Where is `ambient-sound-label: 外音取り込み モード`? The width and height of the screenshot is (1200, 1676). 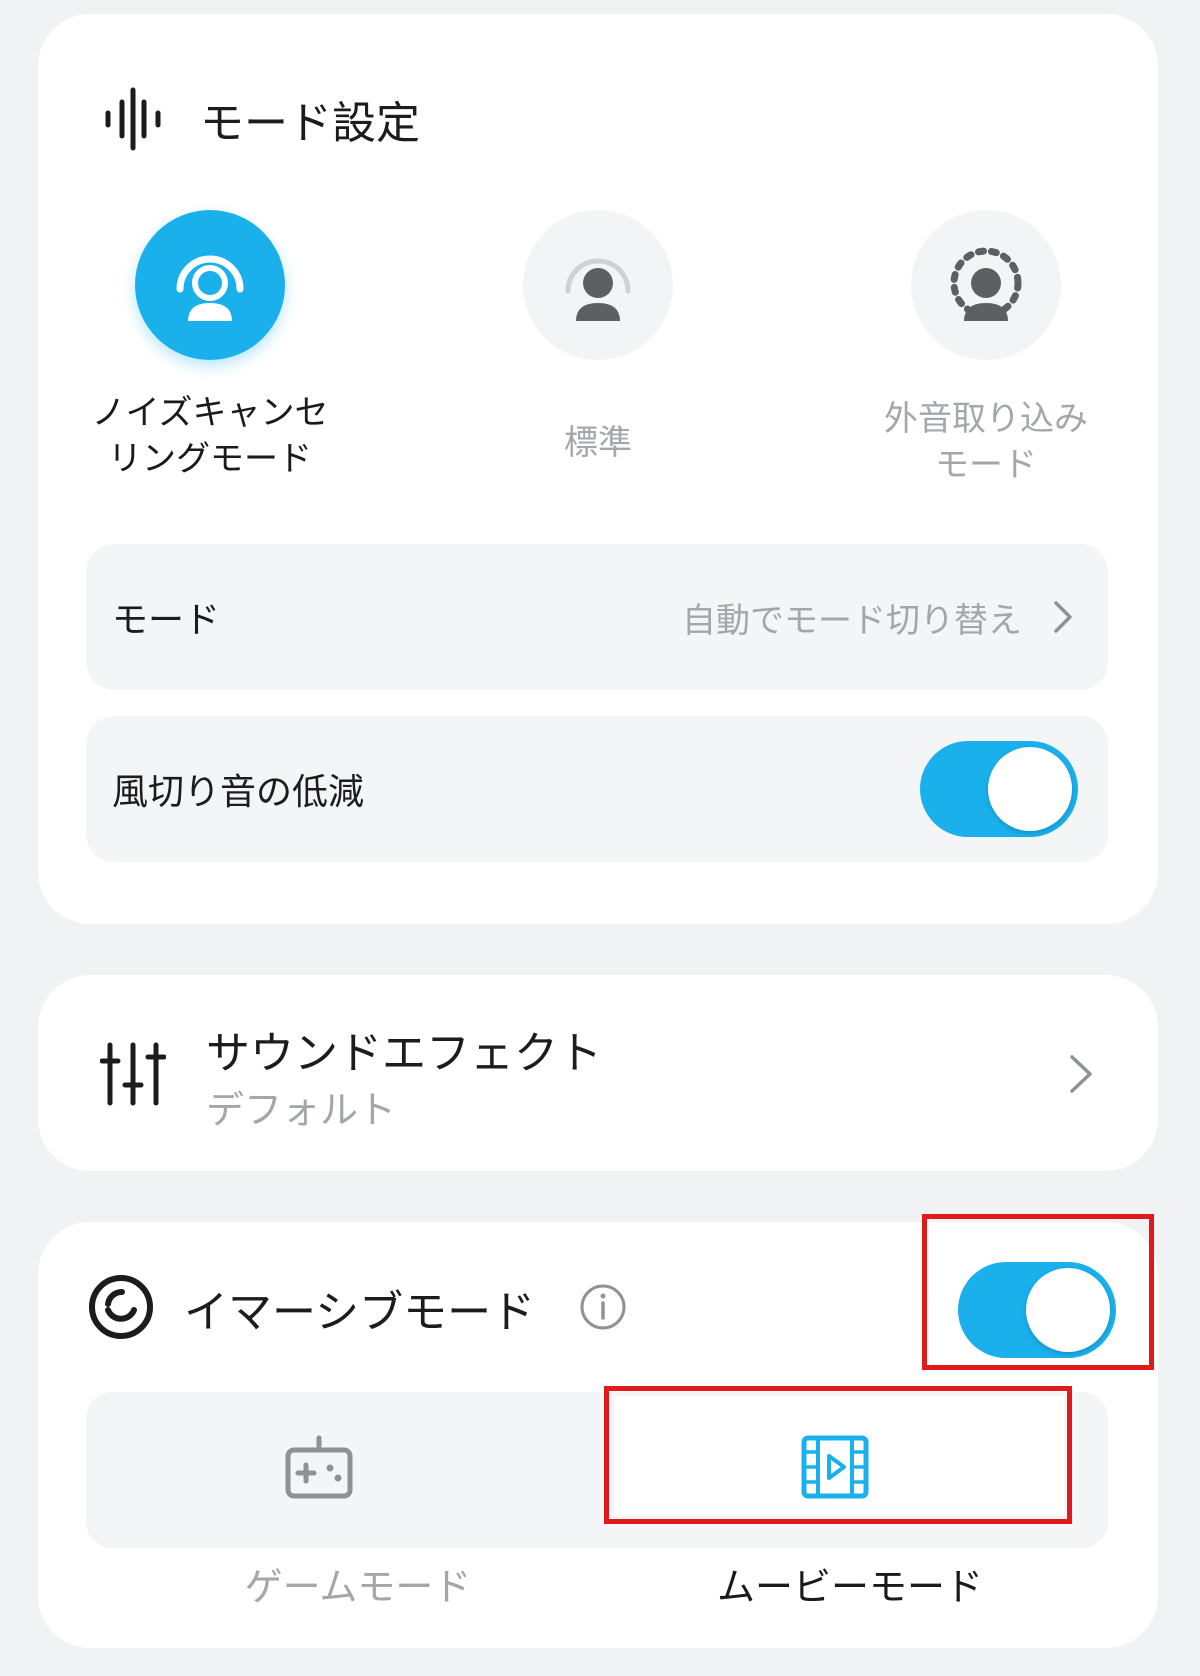 ambient-sound-label: 外音取り込み モード is located at coordinates (986, 442).